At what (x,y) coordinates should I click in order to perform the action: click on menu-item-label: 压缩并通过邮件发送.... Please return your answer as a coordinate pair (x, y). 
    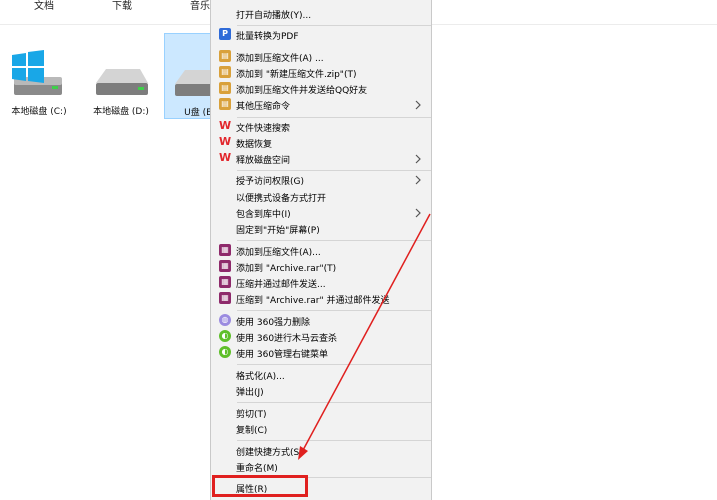
    Looking at the image, I should click on (281, 285).